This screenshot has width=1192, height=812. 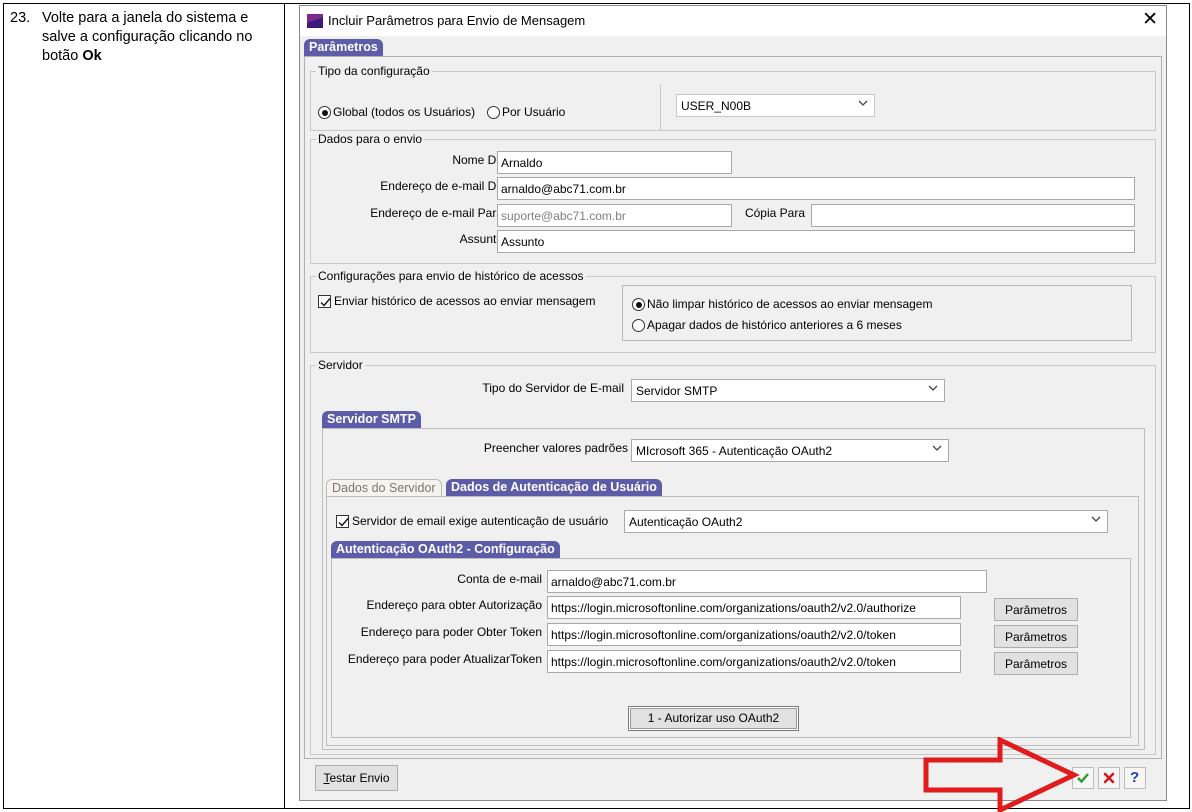 I want to click on parametros-token-button: Parâmetros, so click(x=1036, y=636).